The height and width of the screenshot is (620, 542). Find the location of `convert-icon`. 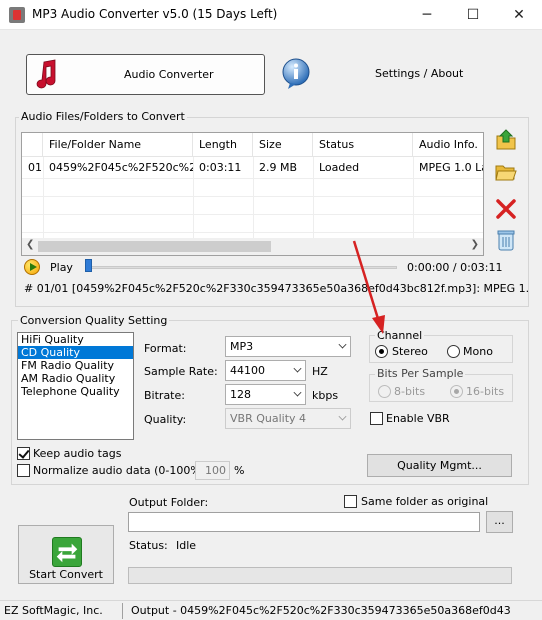

convert-icon is located at coordinates (67, 552).